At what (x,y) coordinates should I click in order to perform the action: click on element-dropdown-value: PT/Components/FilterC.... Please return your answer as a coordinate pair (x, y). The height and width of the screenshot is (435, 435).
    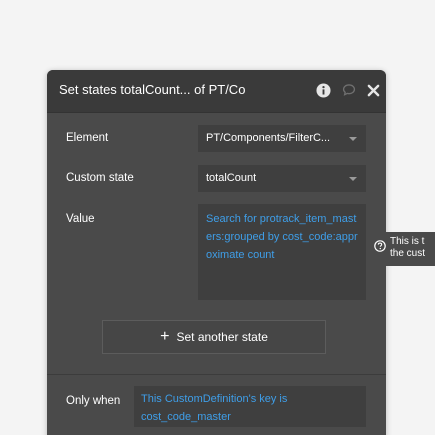
    Looking at the image, I should click on (268, 138).